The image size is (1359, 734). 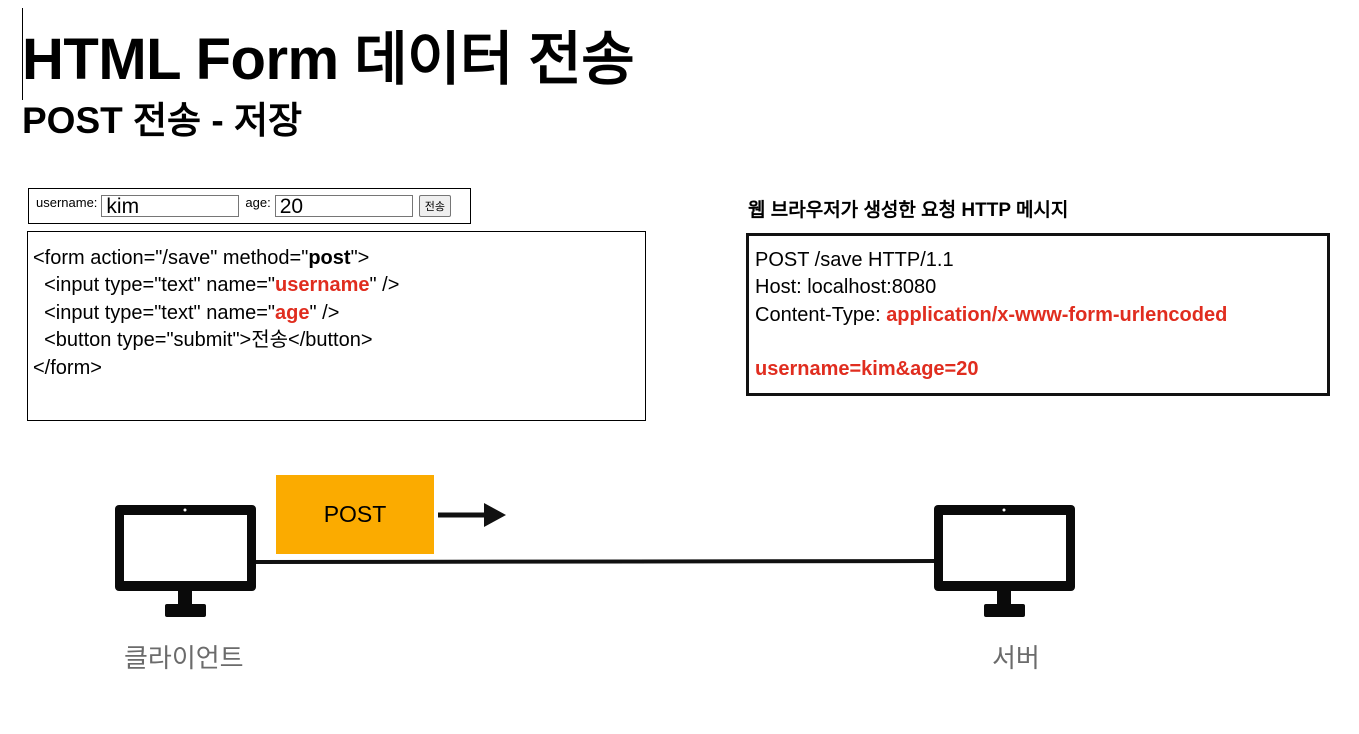 What do you see at coordinates (1004, 561) in the screenshot?
I see `server-monitor-icon` at bounding box center [1004, 561].